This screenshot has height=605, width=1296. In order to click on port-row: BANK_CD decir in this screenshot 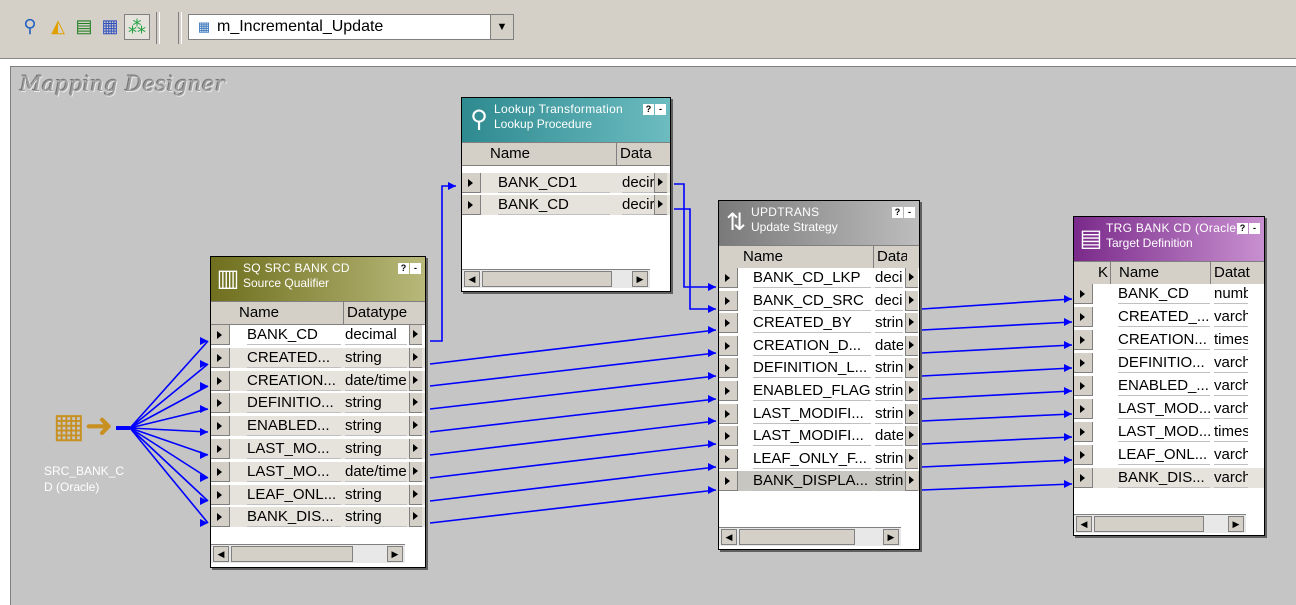, I will do `click(566, 205)`.